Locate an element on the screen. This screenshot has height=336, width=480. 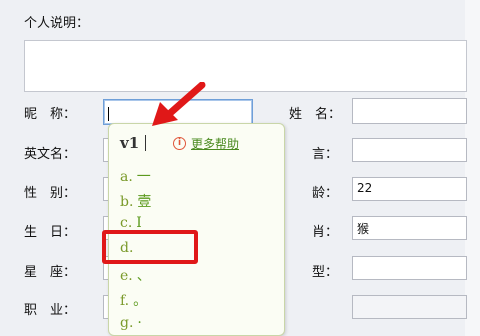
candidate-value: 、 is located at coordinates (143, 276).